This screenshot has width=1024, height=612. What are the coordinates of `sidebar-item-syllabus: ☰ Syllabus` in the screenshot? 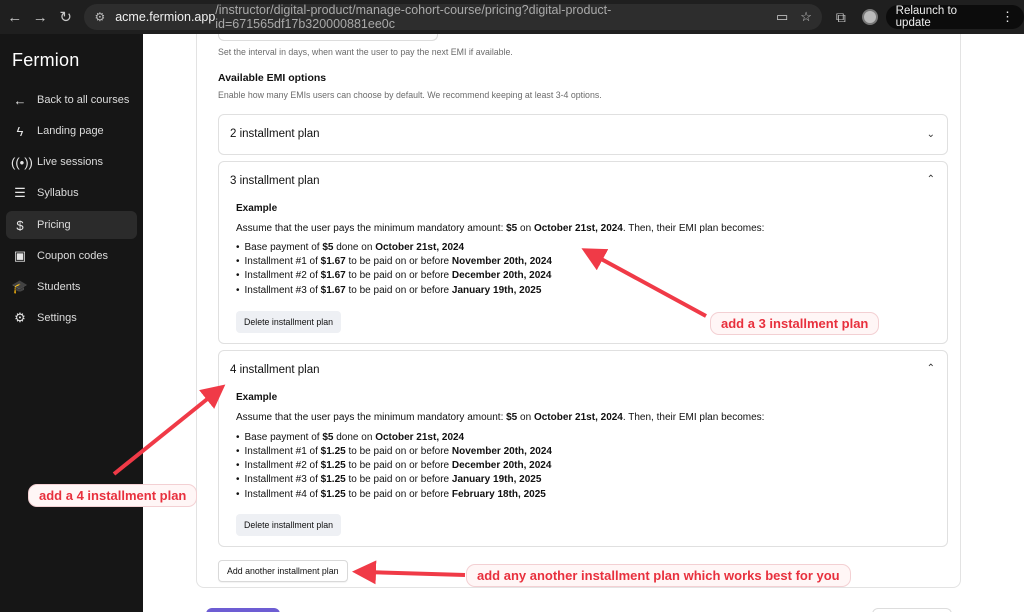 It's located at (71, 193).